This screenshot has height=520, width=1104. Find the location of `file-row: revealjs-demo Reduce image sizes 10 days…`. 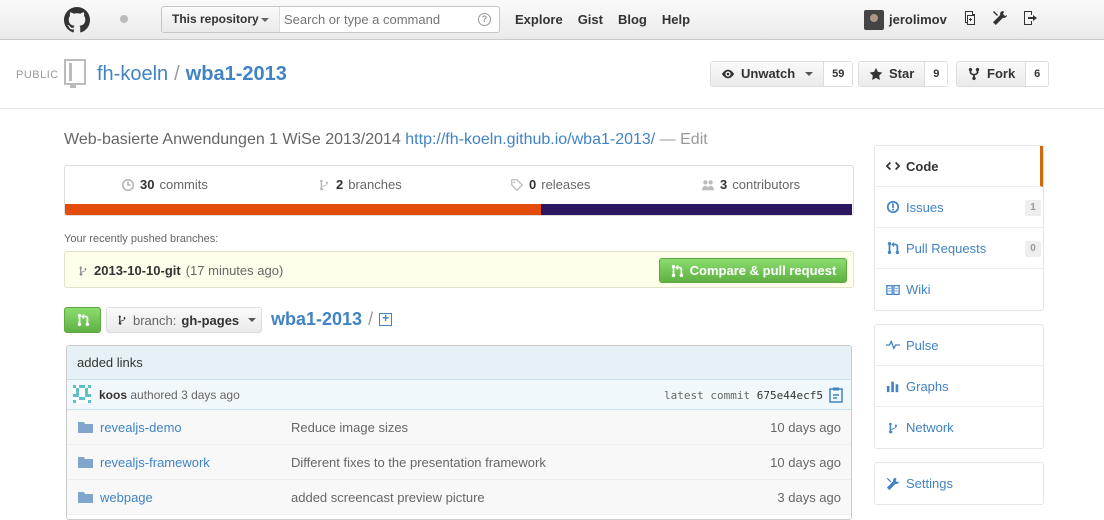

file-row: revealjs-demo Reduce image sizes 10 days… is located at coordinates (459, 427).